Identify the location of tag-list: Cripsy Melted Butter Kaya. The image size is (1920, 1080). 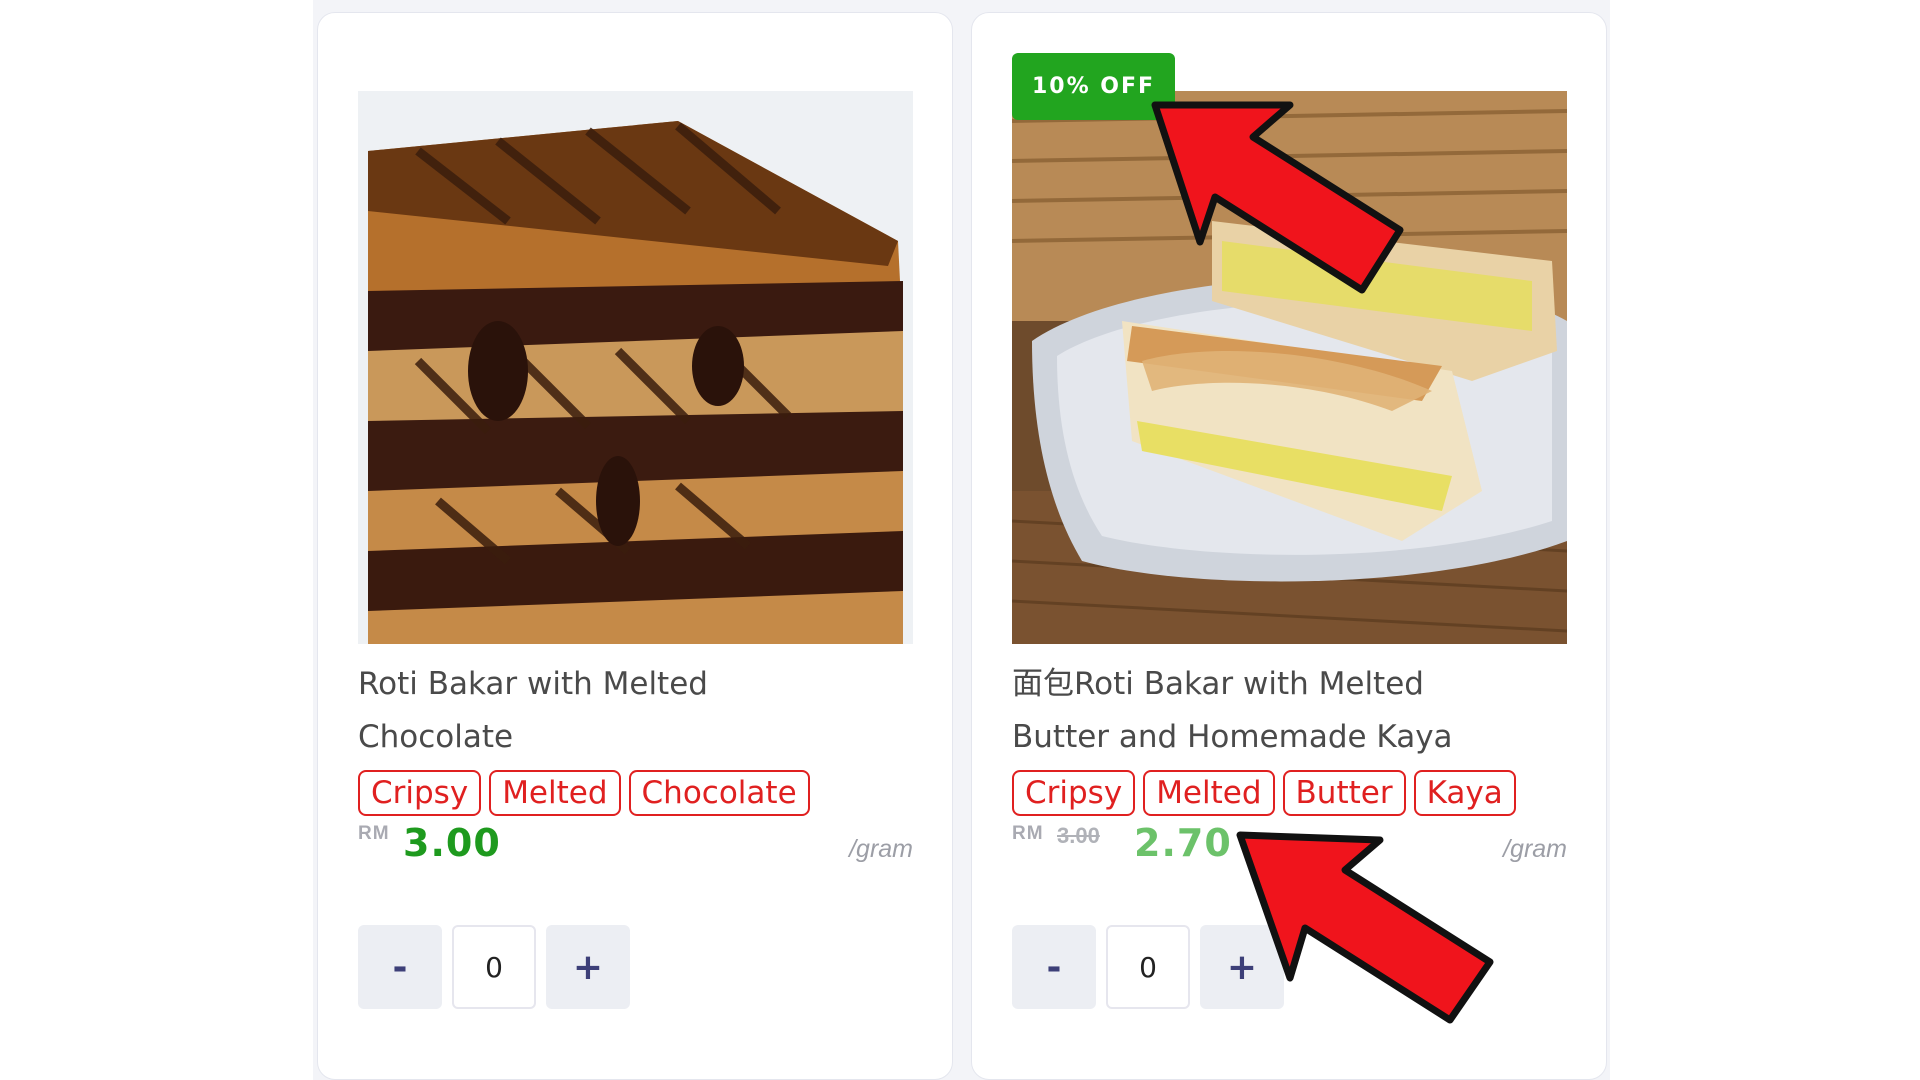
(1264, 793).